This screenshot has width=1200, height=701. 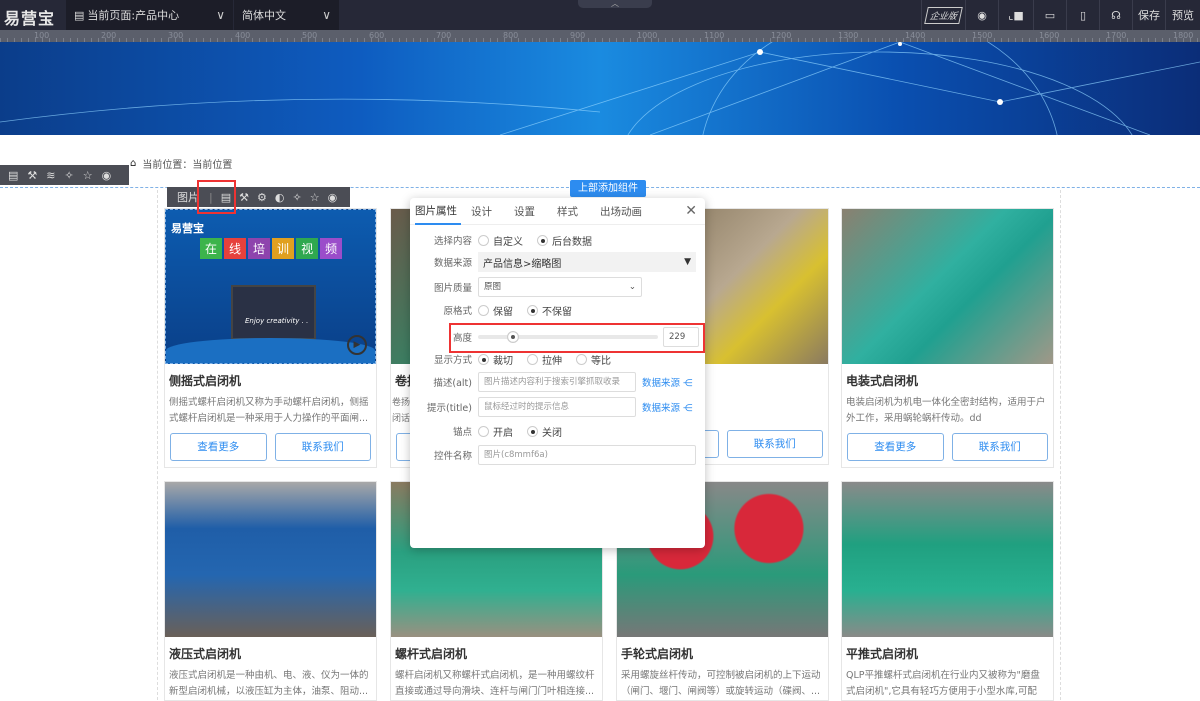 What do you see at coordinates (601, 361) in the screenshot?
I see `radio-label: 等比` at bounding box center [601, 361].